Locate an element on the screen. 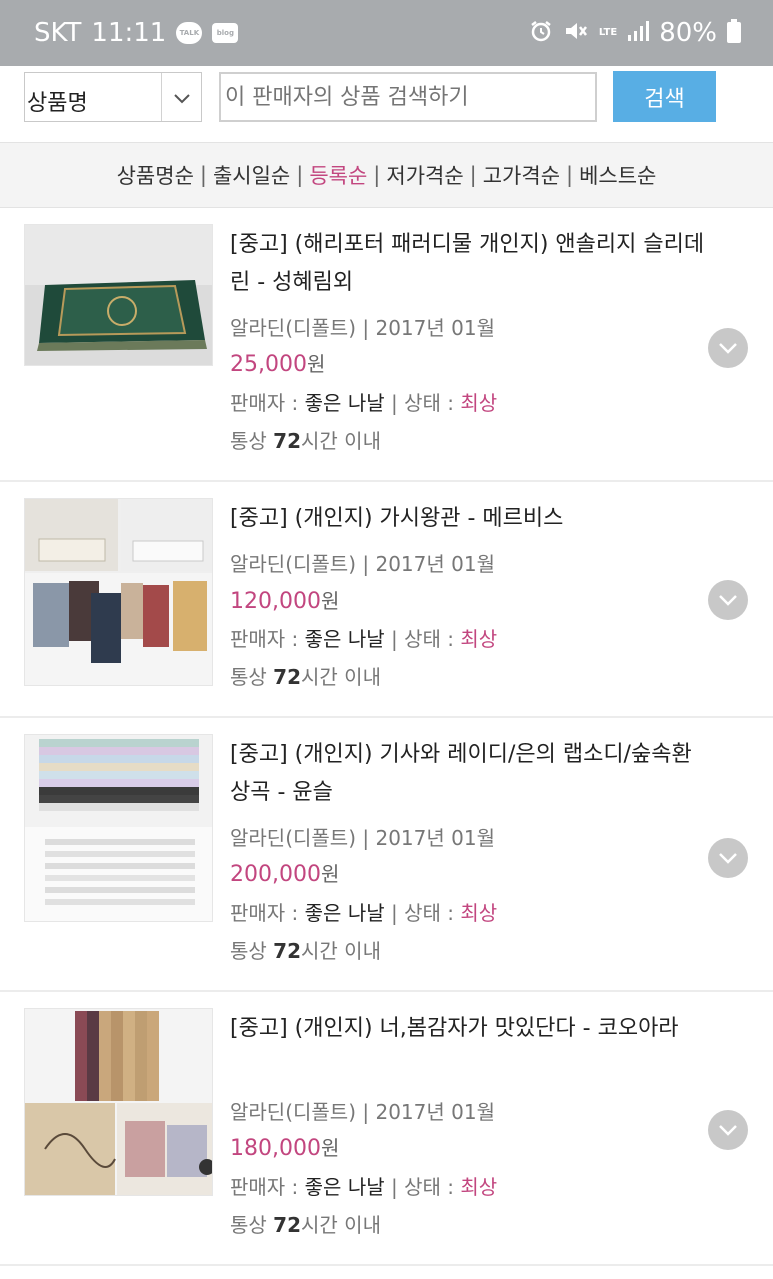  sort-by-registration: 등록순 is located at coordinates (338, 175).